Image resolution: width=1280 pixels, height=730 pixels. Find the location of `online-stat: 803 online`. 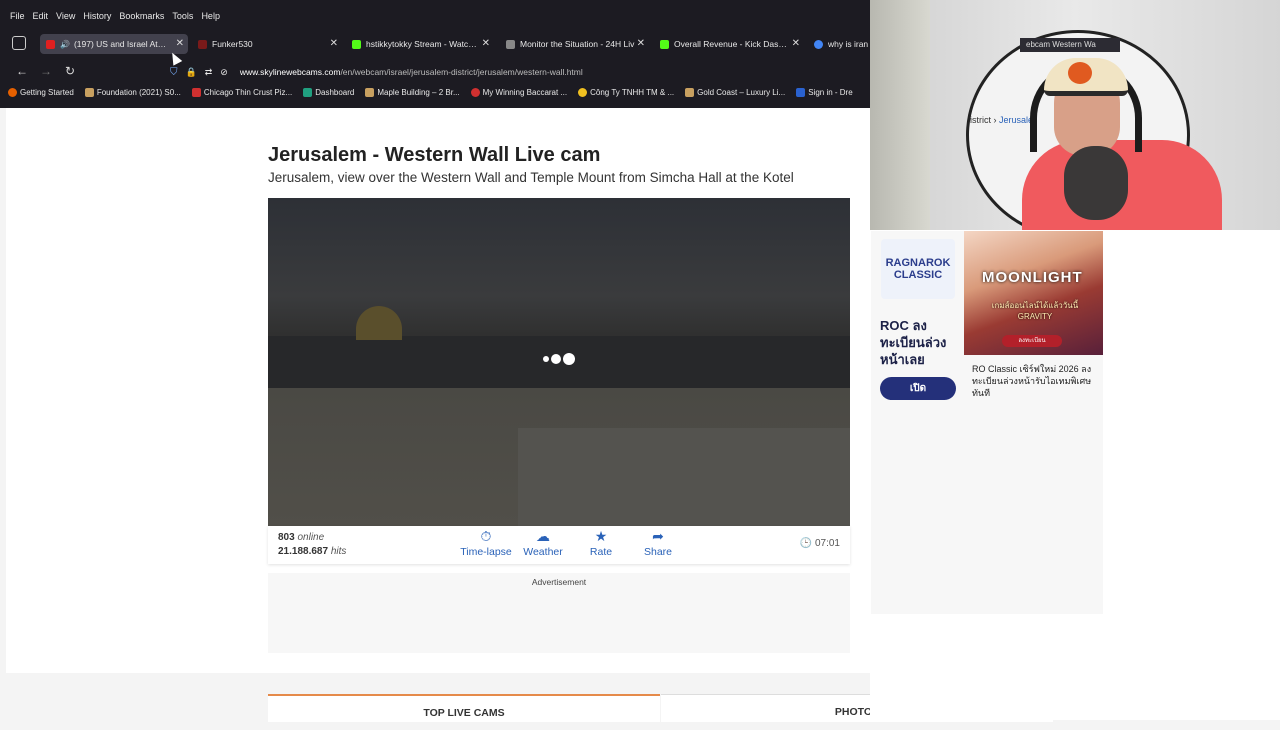

online-stat: 803 online is located at coordinates (301, 537).